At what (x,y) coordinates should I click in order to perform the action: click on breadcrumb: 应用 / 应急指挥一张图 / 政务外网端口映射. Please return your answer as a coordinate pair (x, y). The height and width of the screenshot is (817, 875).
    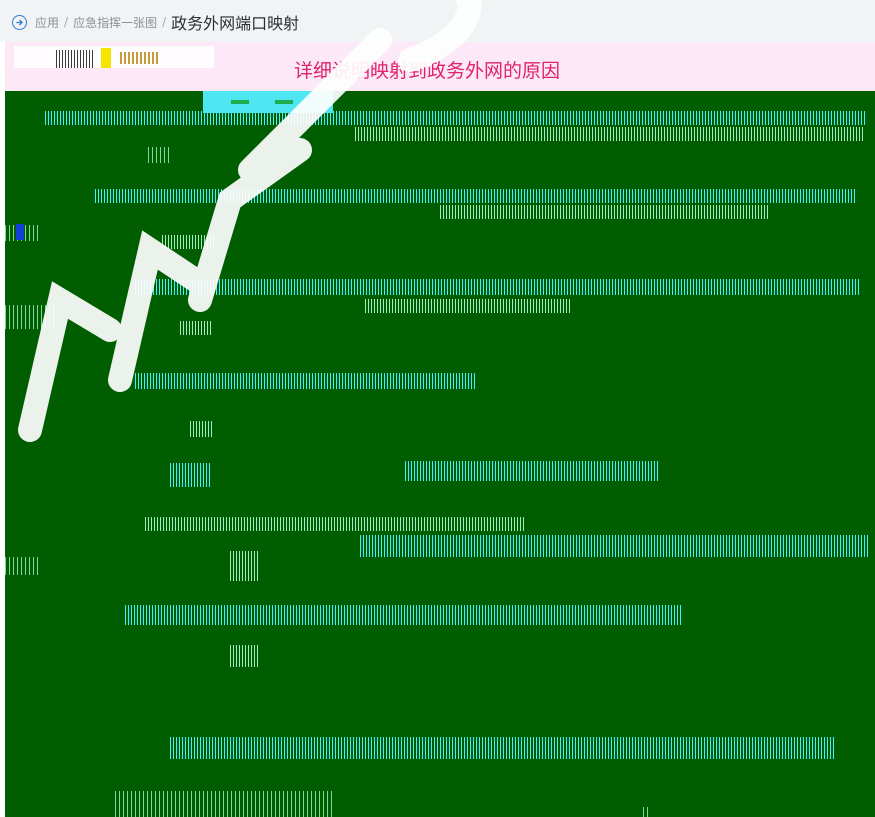
    Looking at the image, I should click on (156, 22).